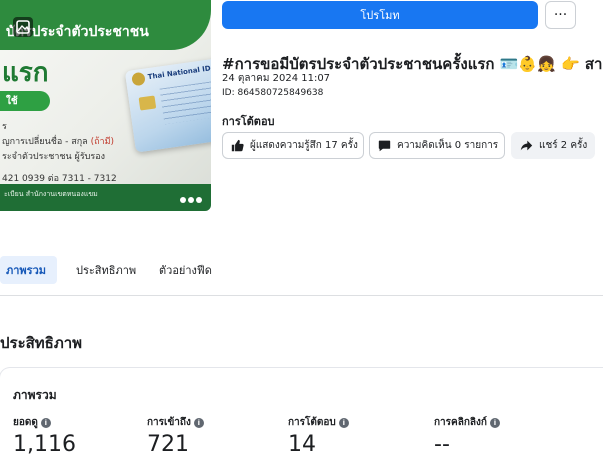 The height and width of the screenshot is (469, 603). I want to click on thumbnail-phone: 421 0939 ต่อ 7311 - 7312, so click(59, 179).